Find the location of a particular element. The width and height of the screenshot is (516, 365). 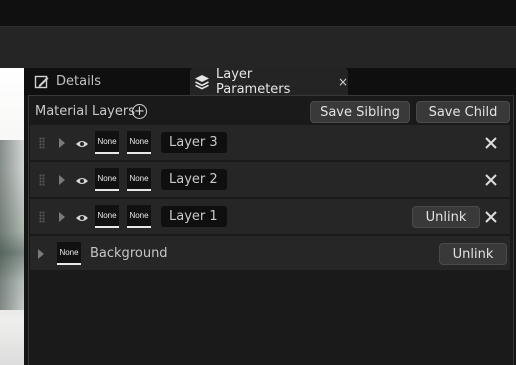

tab-layer-parameters-label: Layer Parameters is located at coordinates (253, 81).